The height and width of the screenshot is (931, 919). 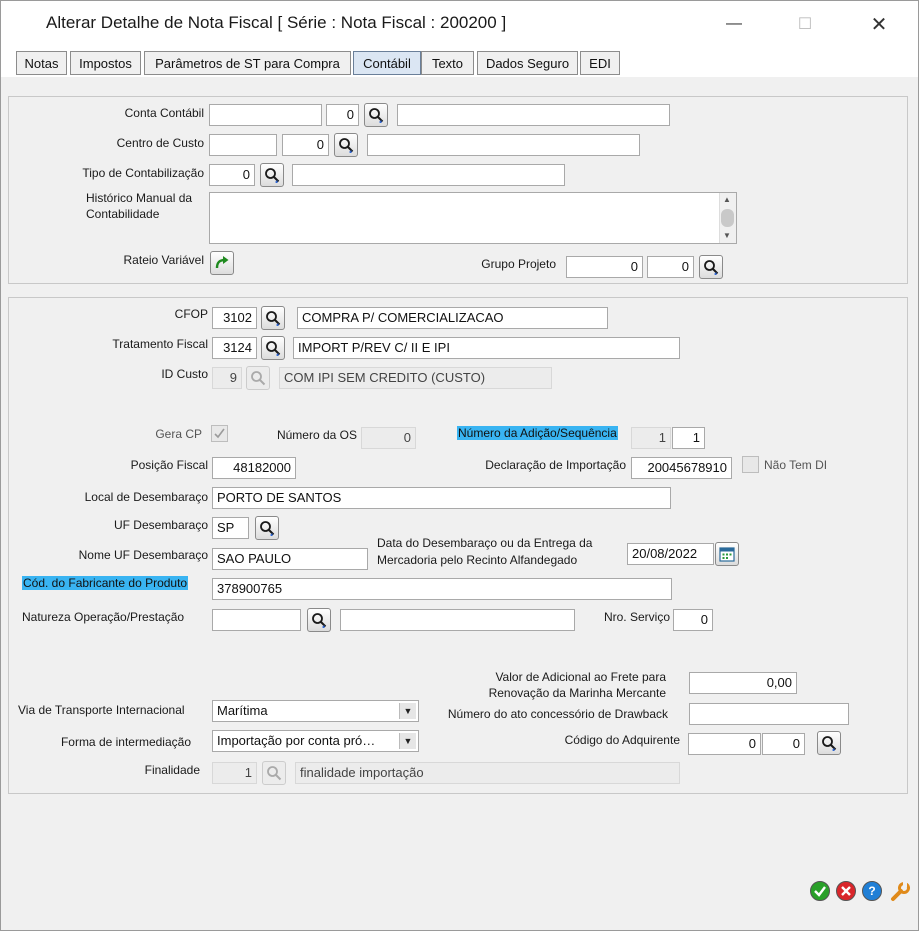 I want to click on posicao-fiscal-field: 48182000, so click(x=254, y=468).